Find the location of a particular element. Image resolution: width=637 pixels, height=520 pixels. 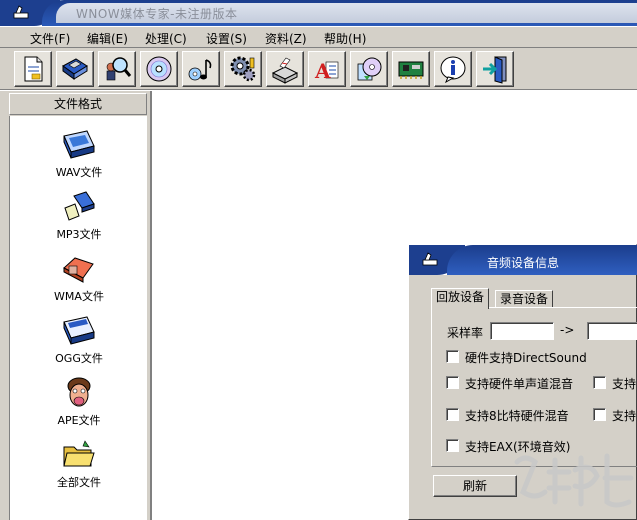

document-icon is located at coordinates (33, 69).